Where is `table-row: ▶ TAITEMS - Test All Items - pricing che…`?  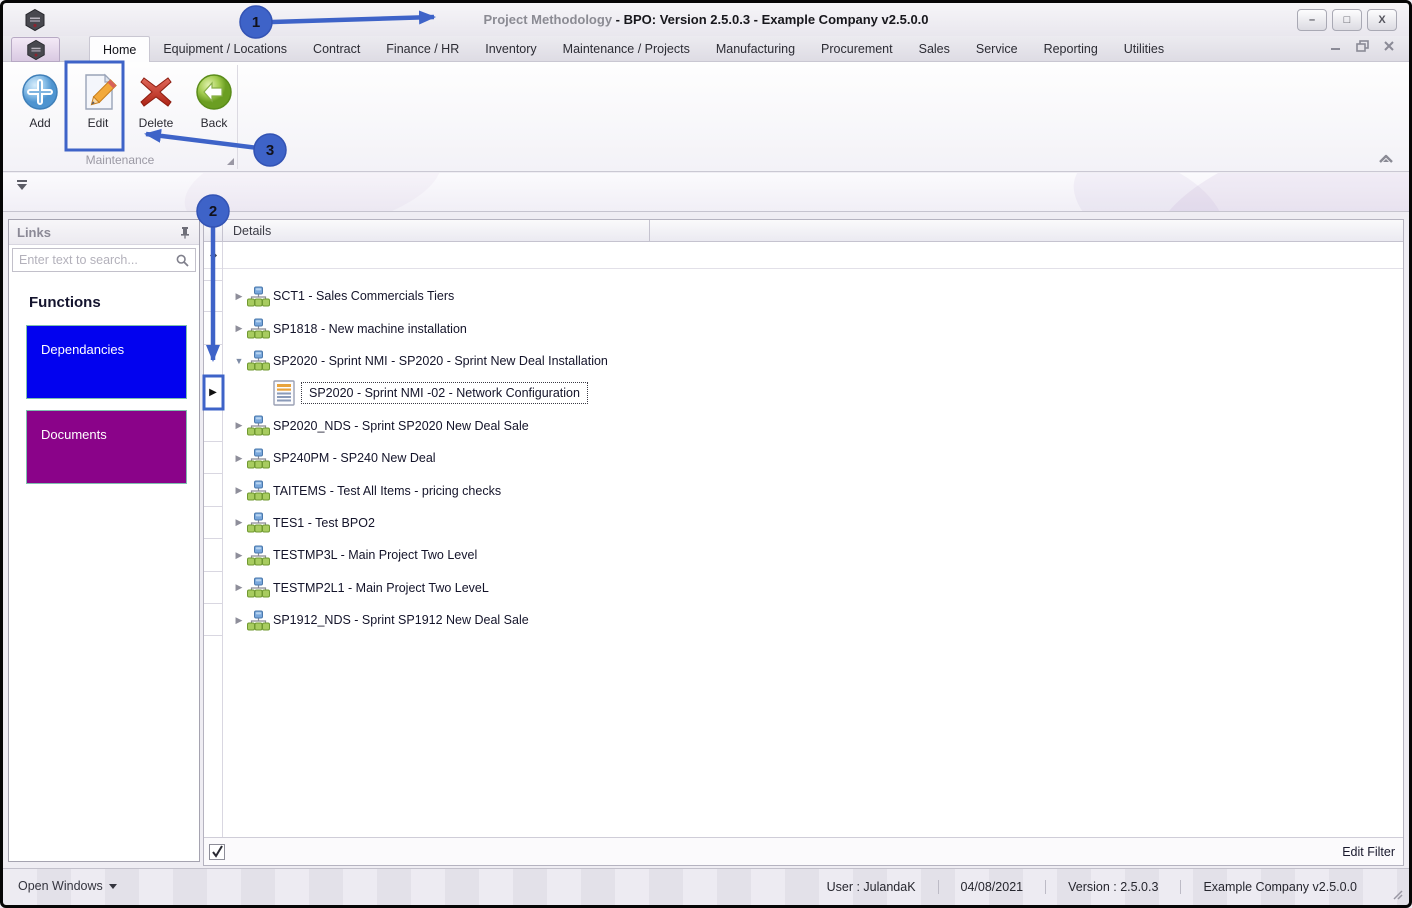
table-row: ▶ TAITEMS - Test All Items - pricing che… is located at coordinates (813, 490).